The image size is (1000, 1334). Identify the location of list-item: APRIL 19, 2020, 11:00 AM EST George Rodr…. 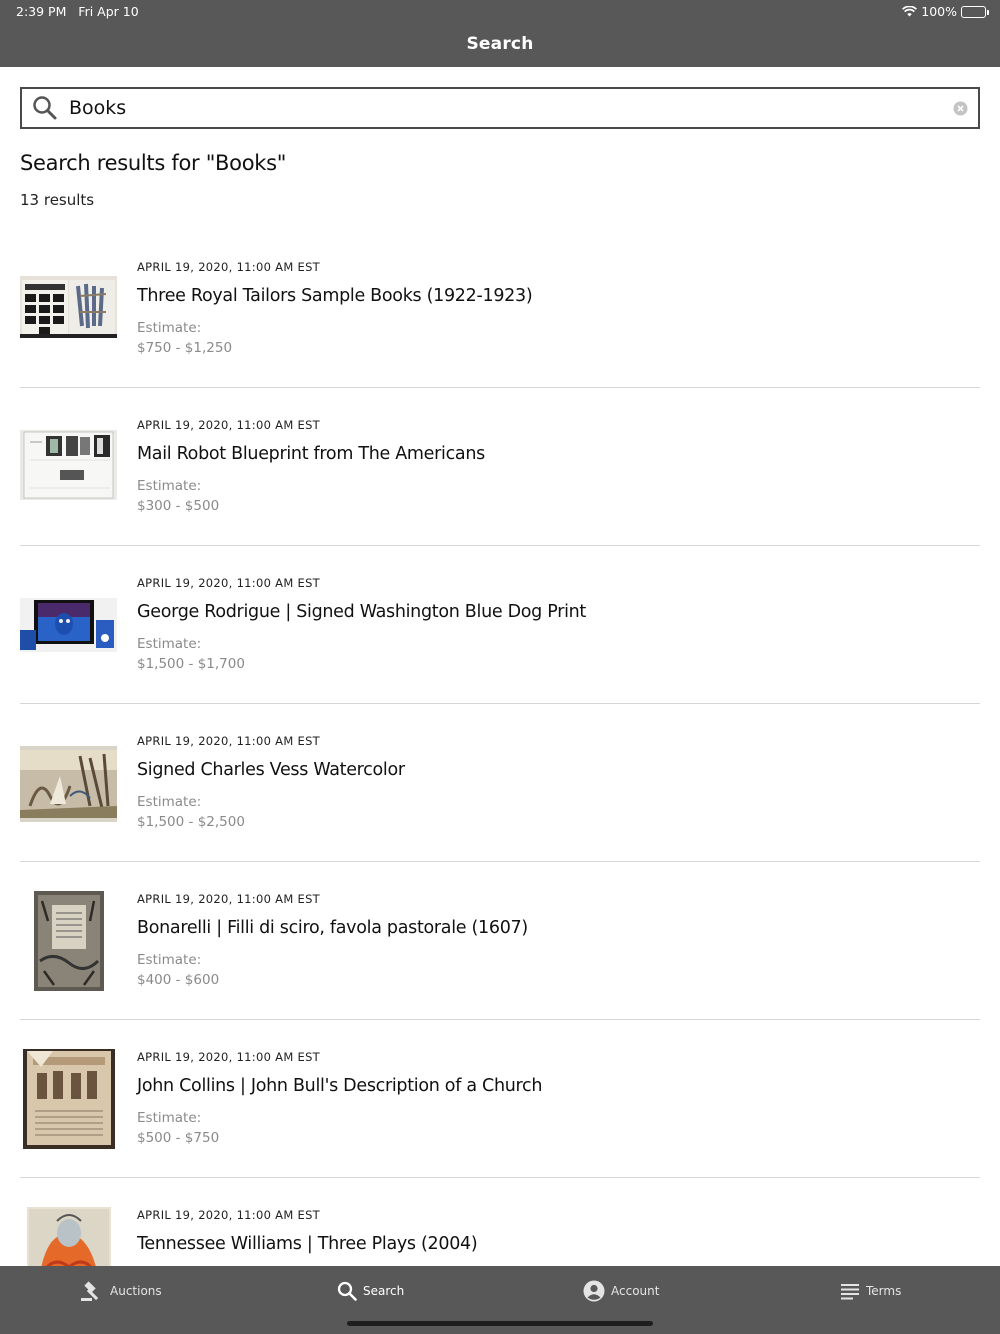
(500, 625).